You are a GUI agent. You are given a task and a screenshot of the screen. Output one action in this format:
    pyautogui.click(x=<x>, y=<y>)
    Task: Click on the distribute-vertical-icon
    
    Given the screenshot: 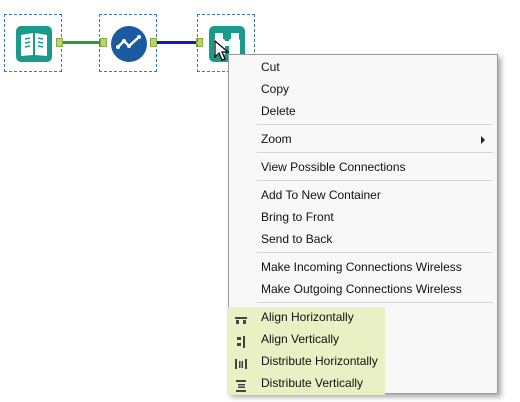 What is the action you would take?
    pyautogui.click(x=241, y=384)
    